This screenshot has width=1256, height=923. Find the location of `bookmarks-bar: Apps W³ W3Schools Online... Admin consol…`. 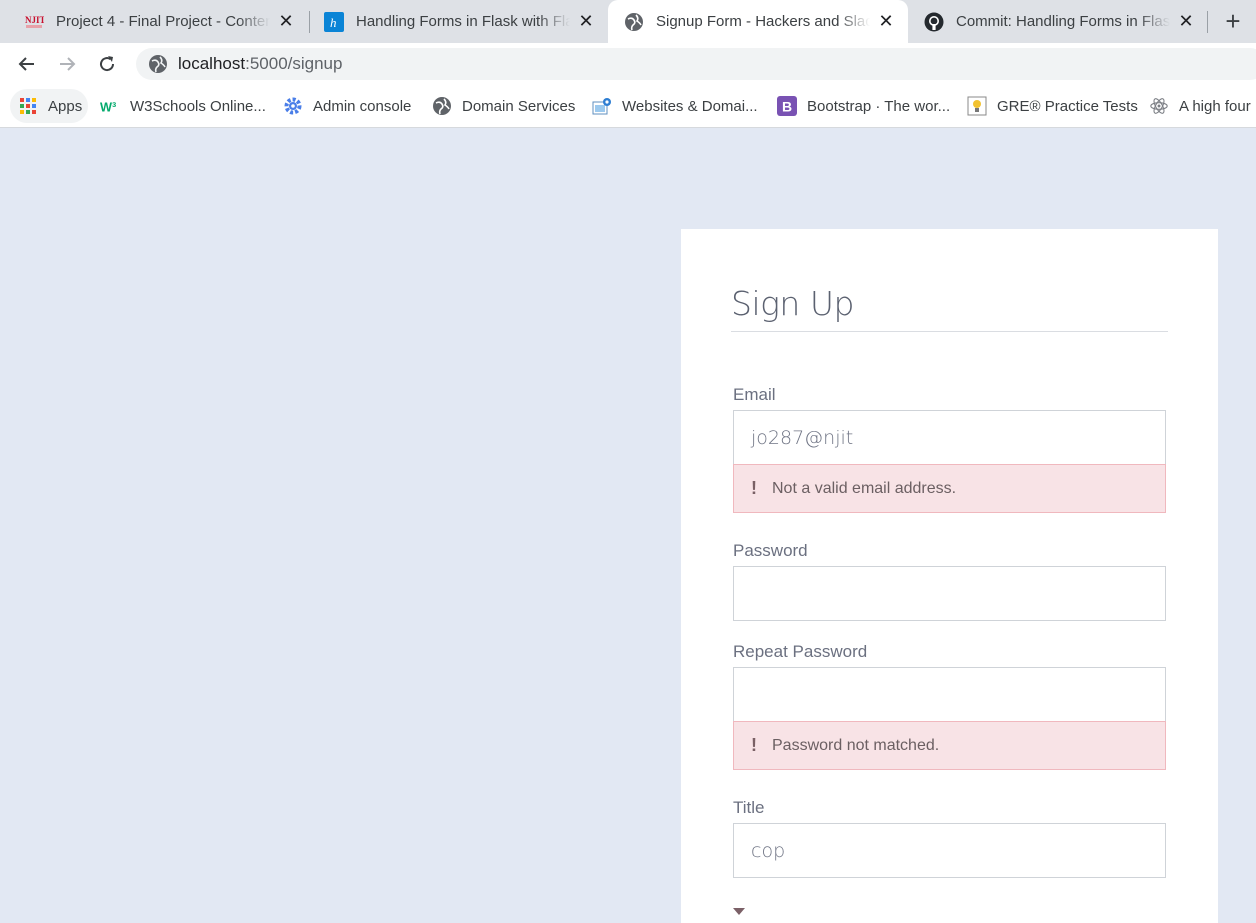

bookmarks-bar: Apps W³ W3Schools Online... Admin consol… is located at coordinates (628, 106).